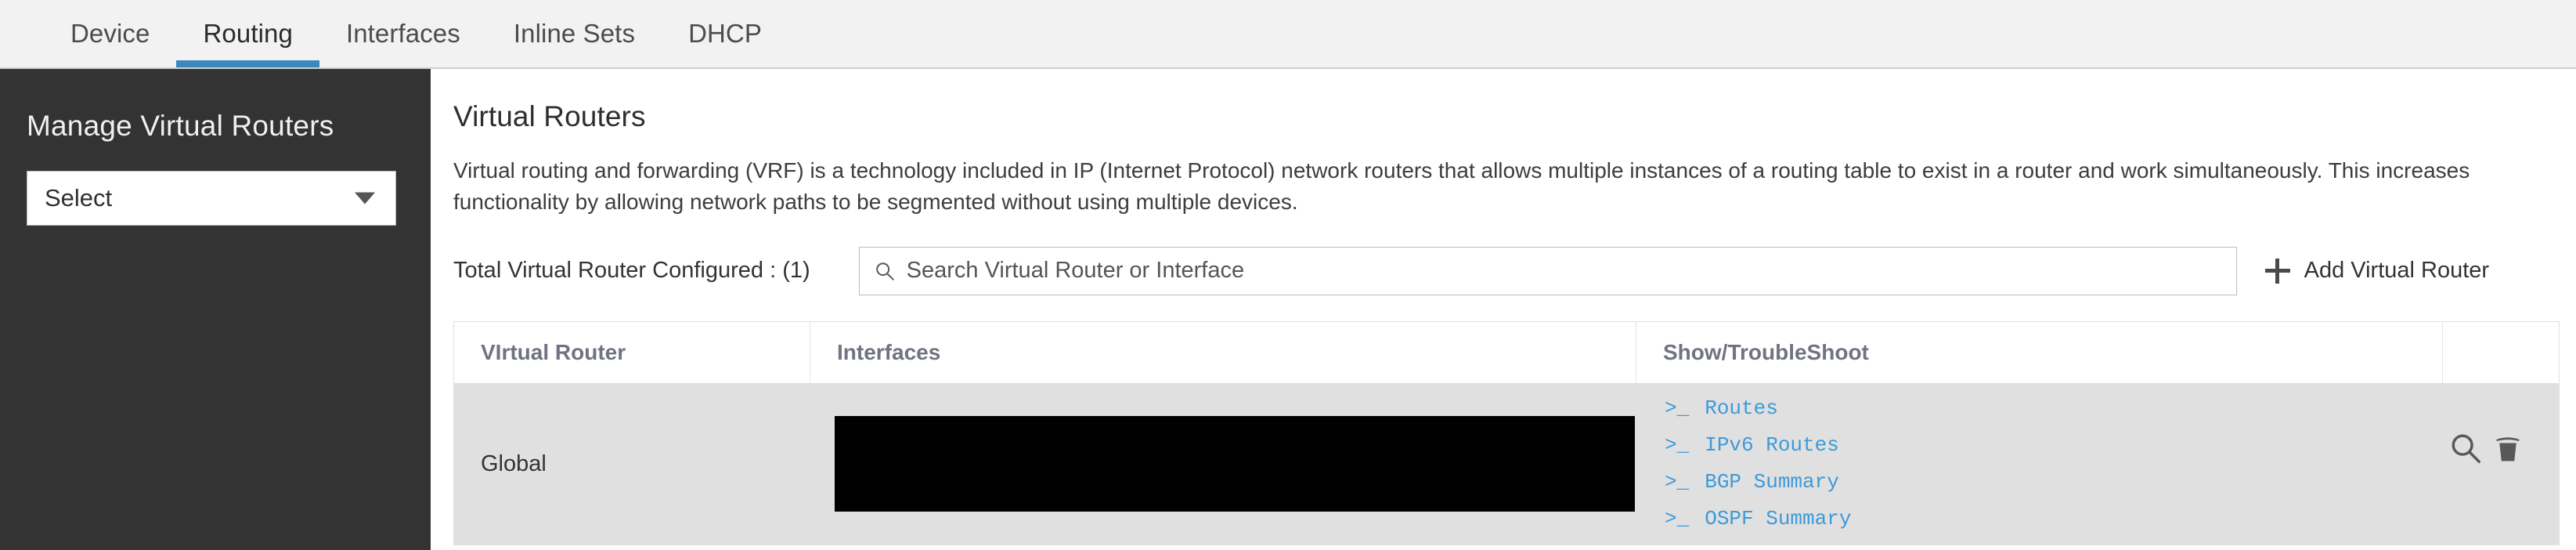 The image size is (2576, 550). Describe the element at coordinates (549, 116) in the screenshot. I see `page-title: Virtual Routers` at that location.